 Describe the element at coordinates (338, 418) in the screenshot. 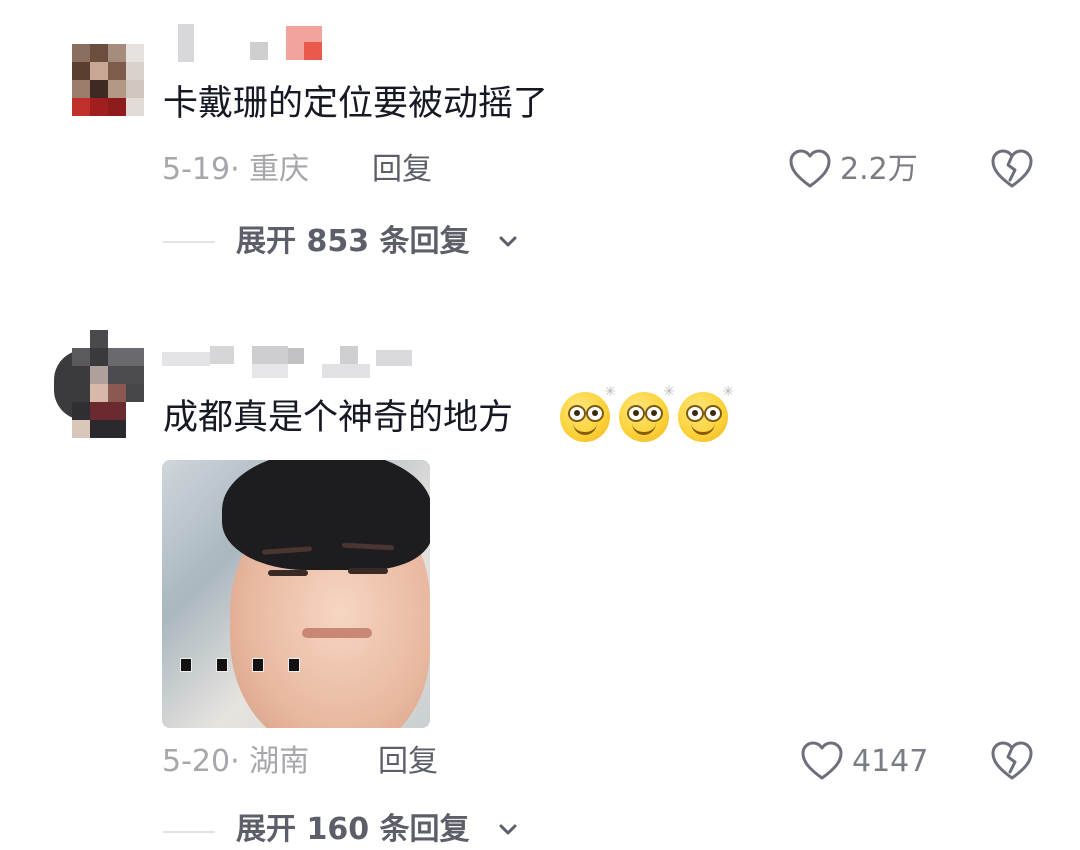

I see `comment-text: 成都真是个神奇的地方` at that location.